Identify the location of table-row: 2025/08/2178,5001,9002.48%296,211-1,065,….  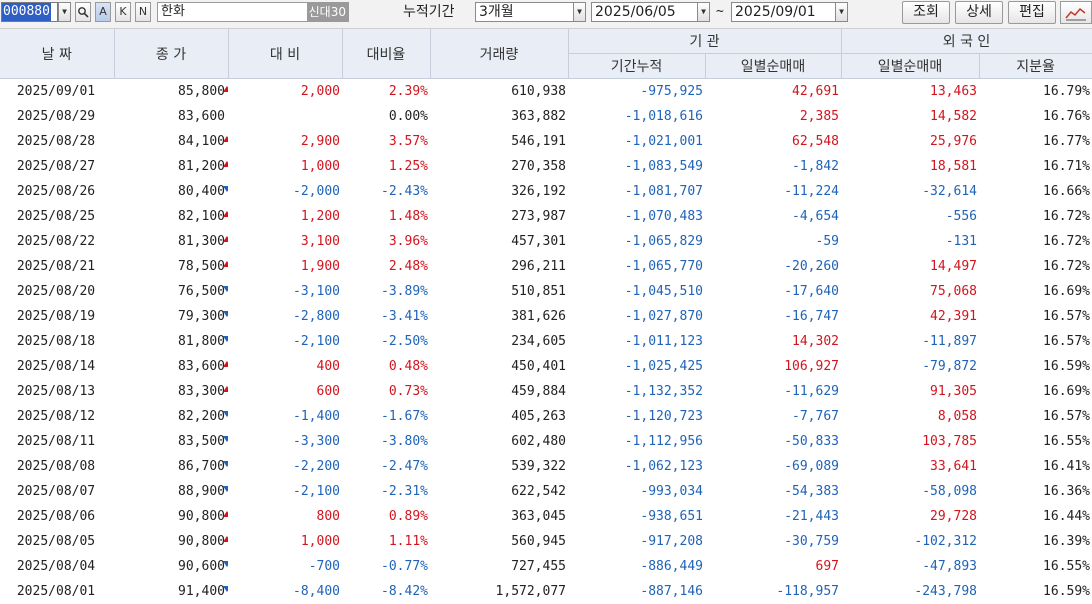
(546, 266).